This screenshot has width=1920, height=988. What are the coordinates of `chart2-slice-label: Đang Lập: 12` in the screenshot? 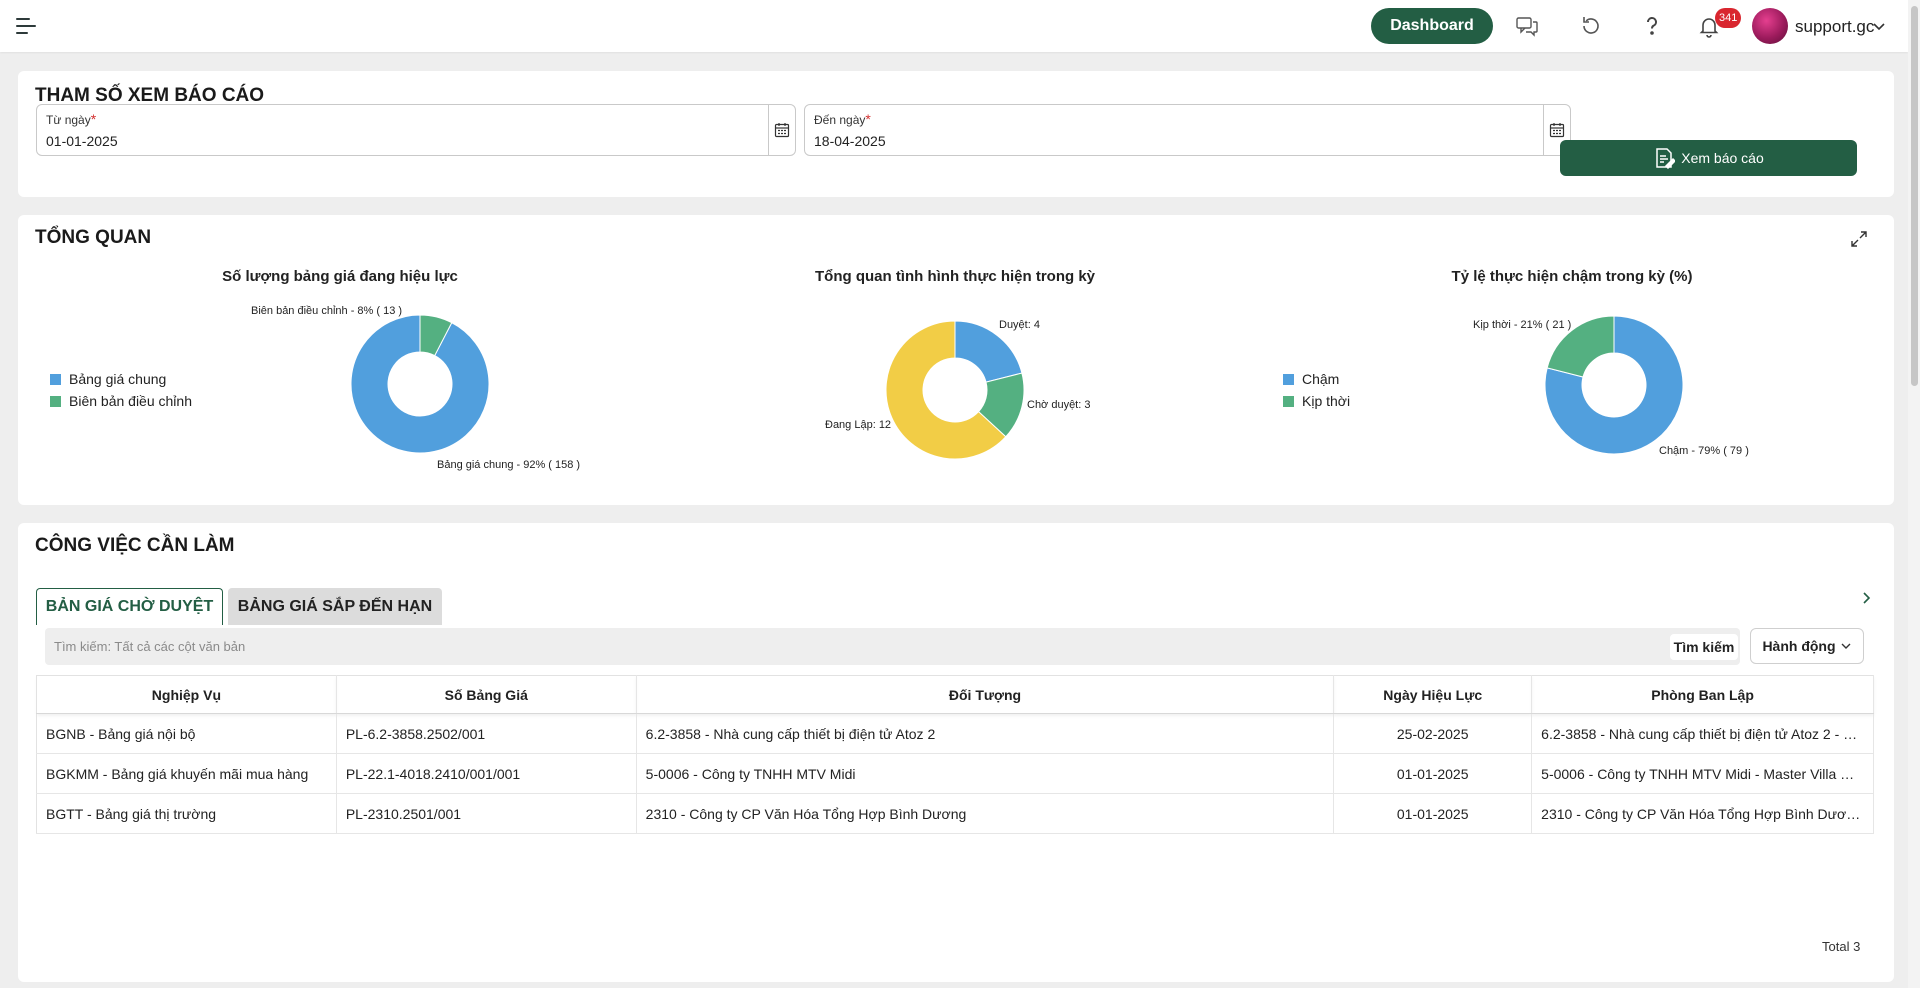 It's located at (858, 425).